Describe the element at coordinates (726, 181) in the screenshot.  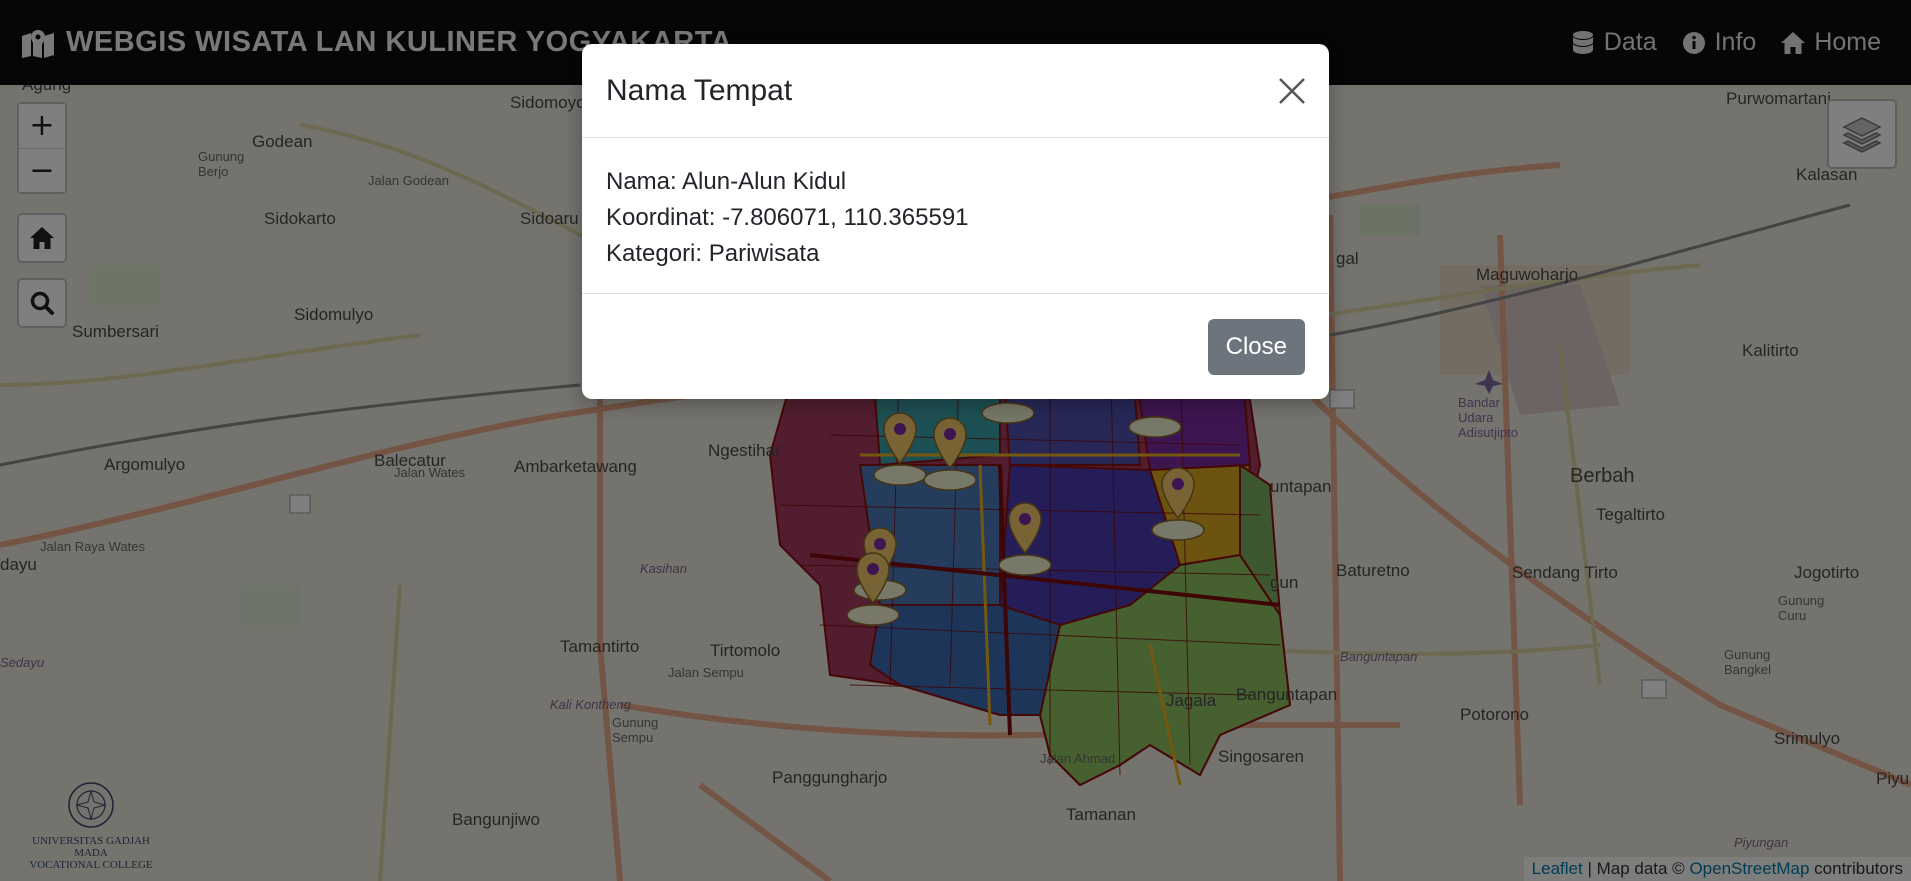
I see `place-name: Nama: Alun-Alun Kidul` at that location.